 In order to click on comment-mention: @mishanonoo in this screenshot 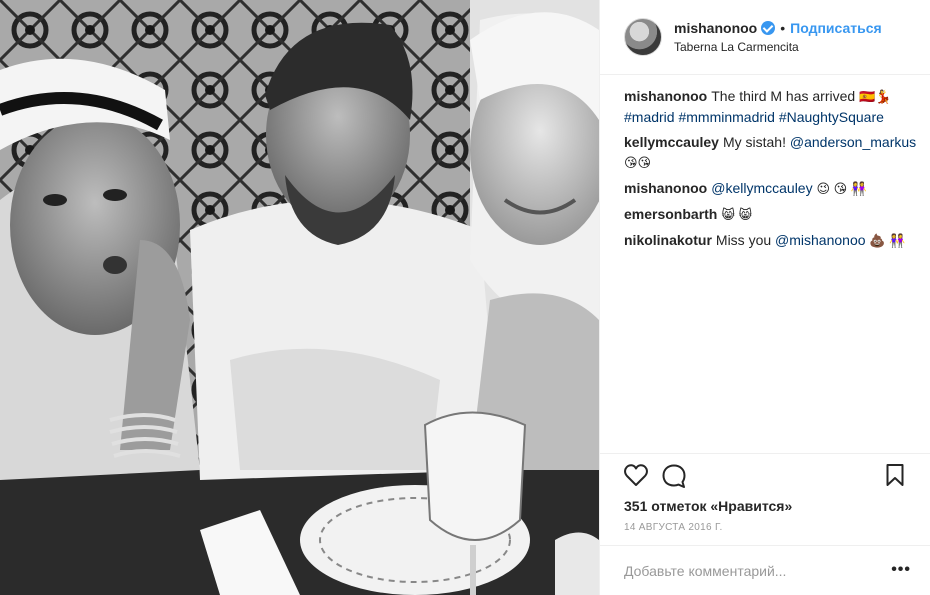, I will do `click(820, 240)`.